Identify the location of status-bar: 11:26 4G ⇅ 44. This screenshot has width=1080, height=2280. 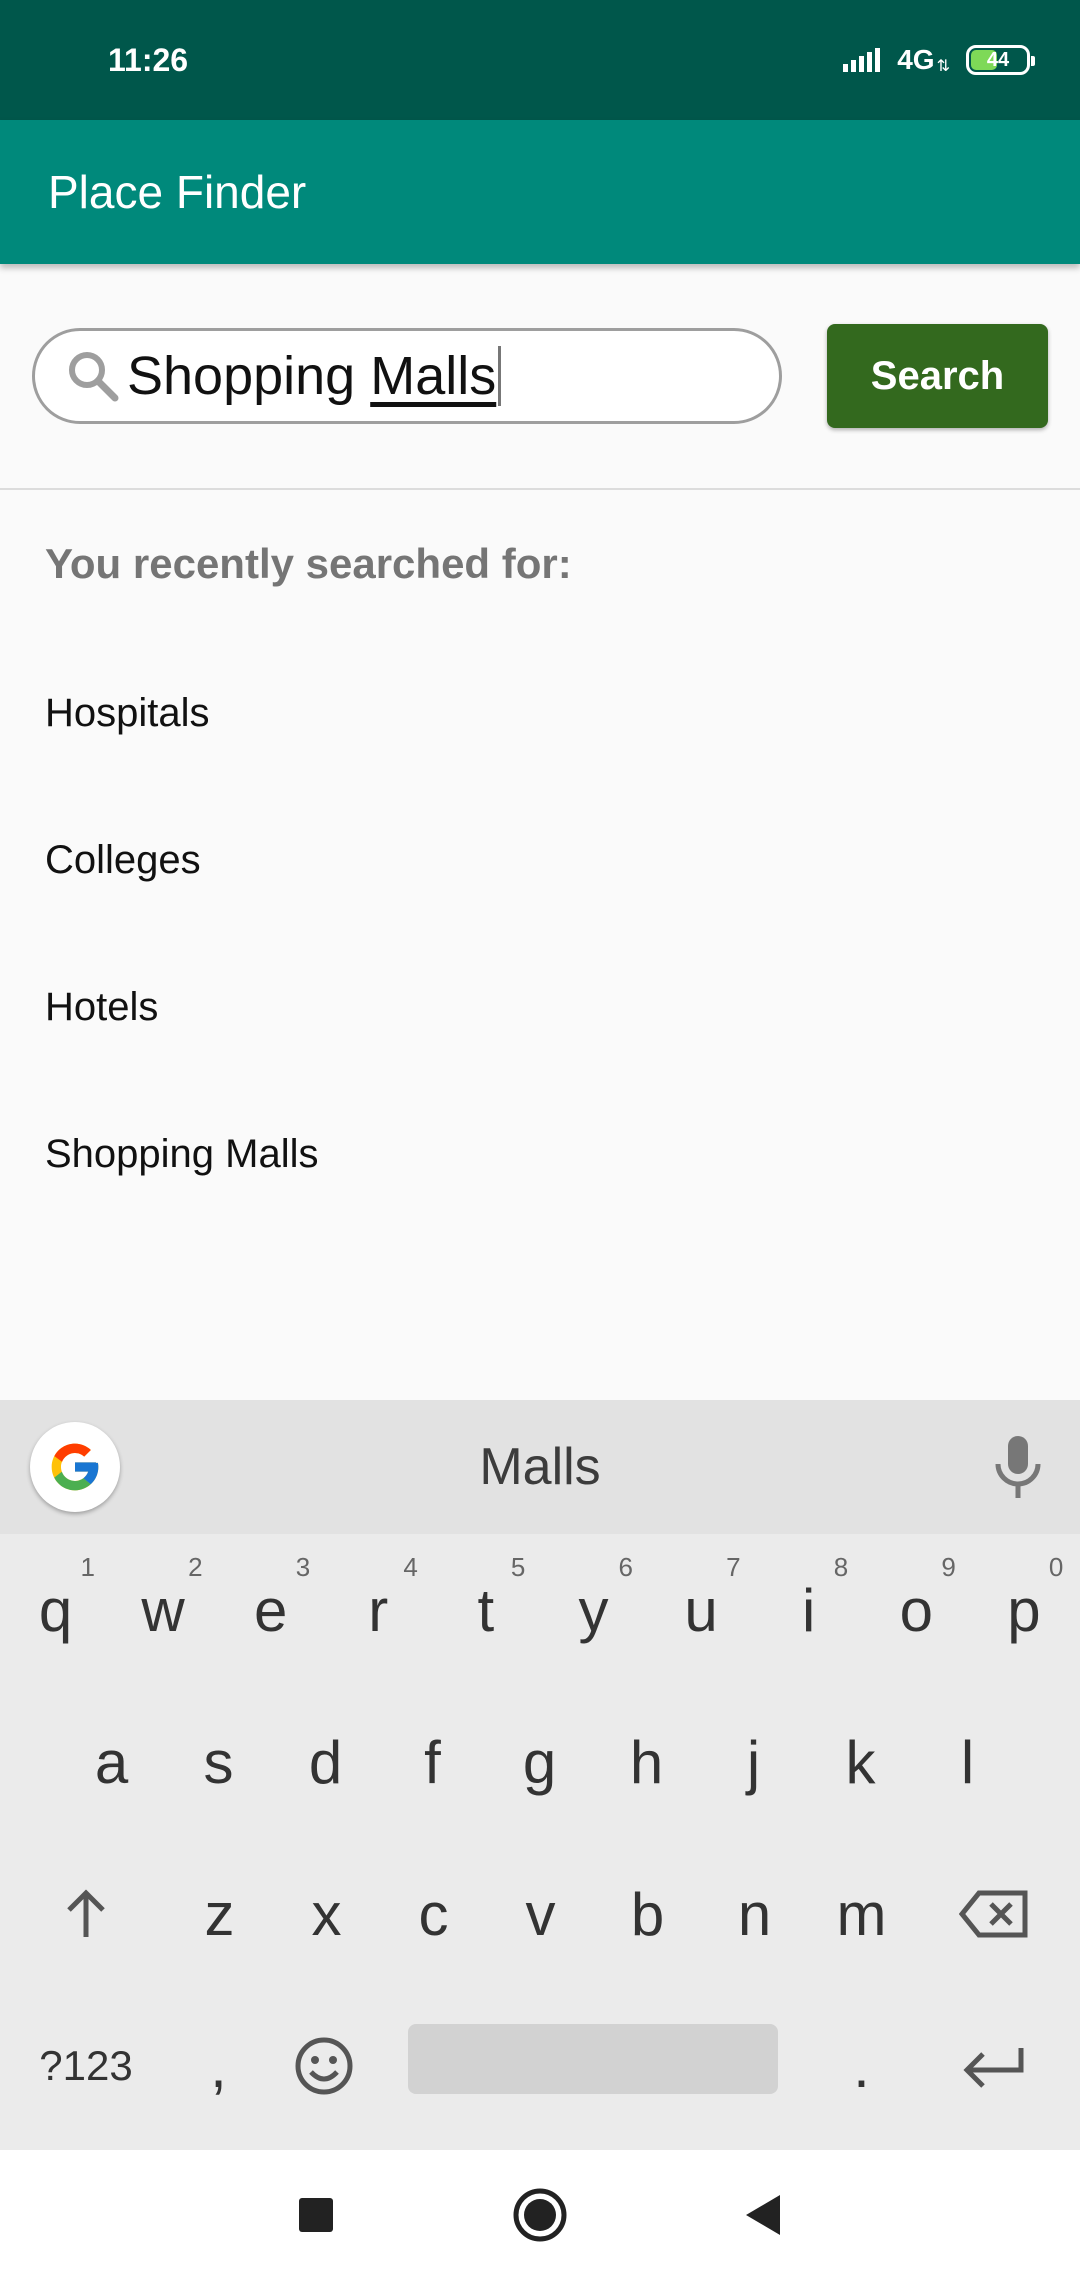
(540, 60).